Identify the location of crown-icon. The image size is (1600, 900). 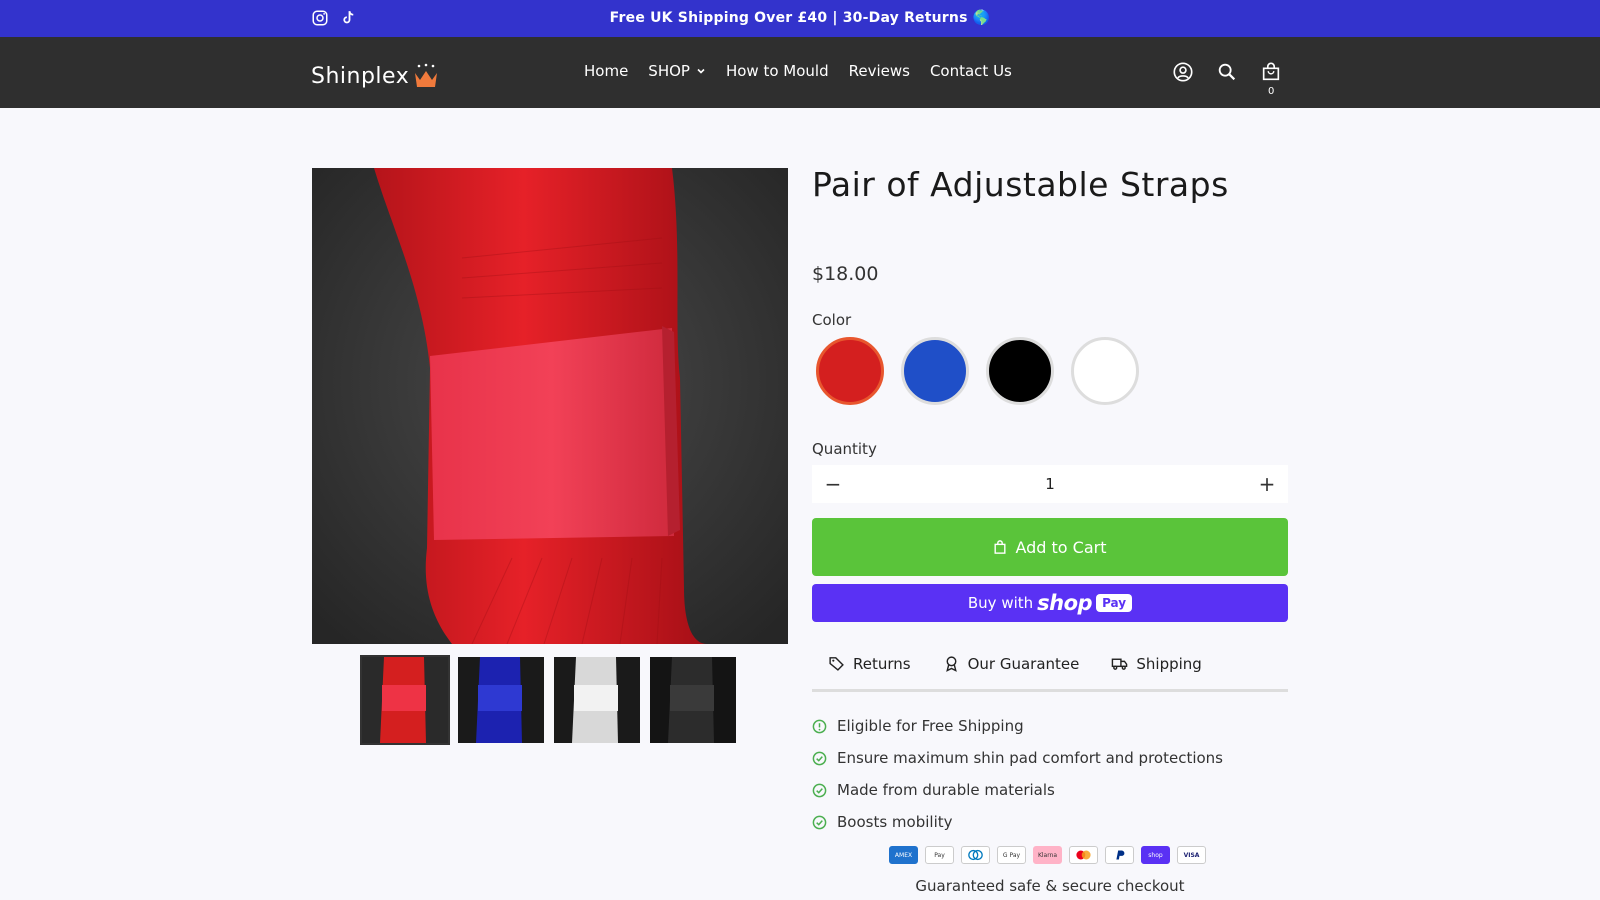
(426, 75).